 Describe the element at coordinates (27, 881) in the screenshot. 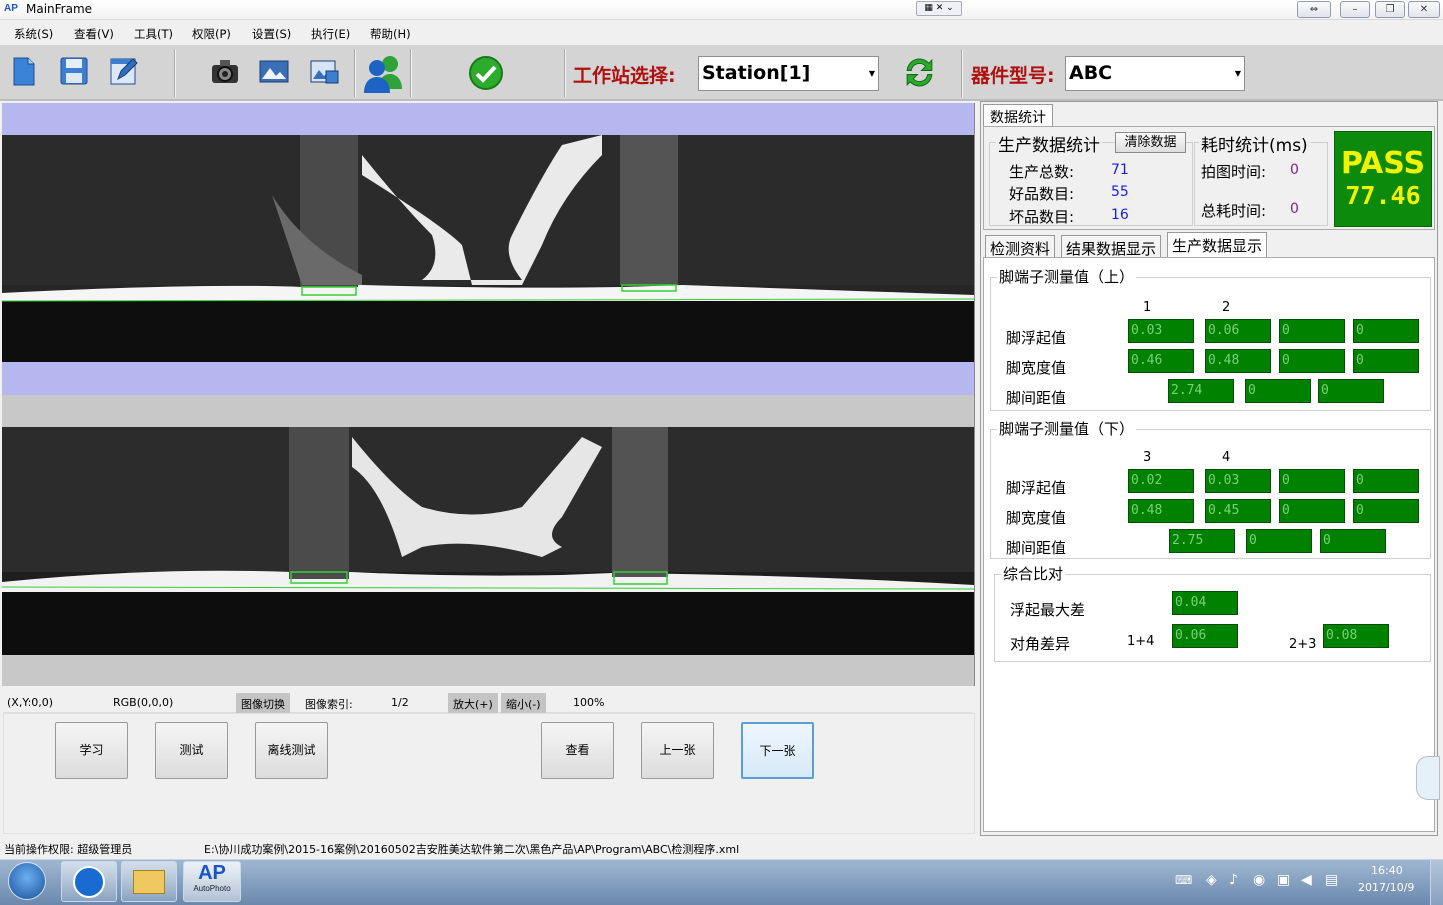

I see `start-icon` at that location.